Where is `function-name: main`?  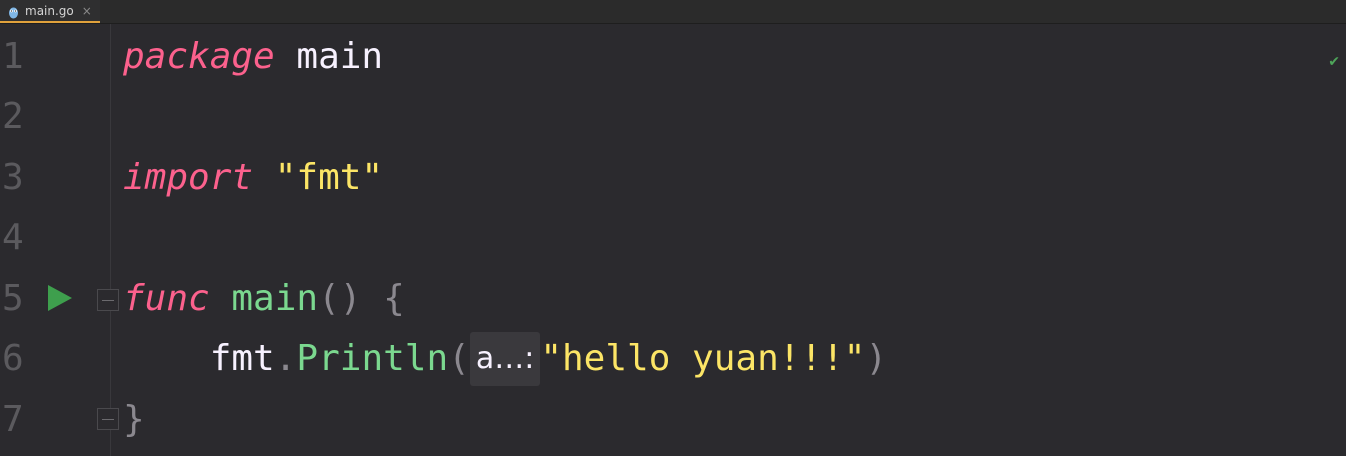
function-name: main is located at coordinates (264, 298).